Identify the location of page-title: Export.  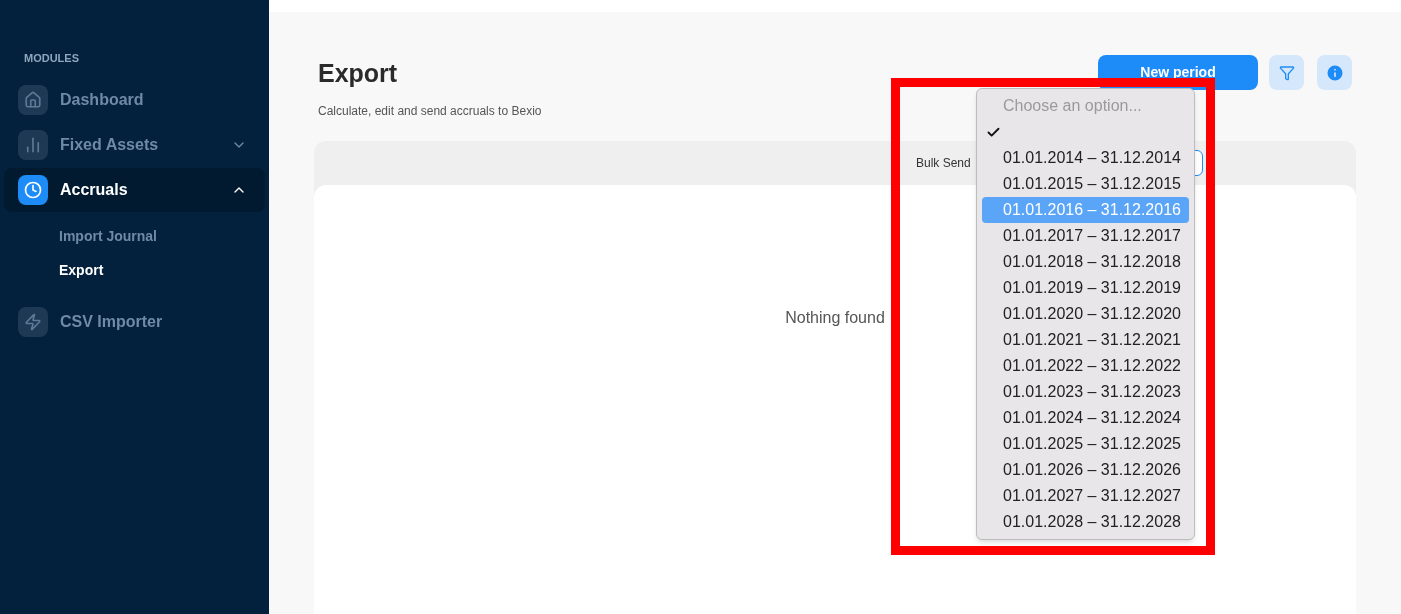
(358, 73).